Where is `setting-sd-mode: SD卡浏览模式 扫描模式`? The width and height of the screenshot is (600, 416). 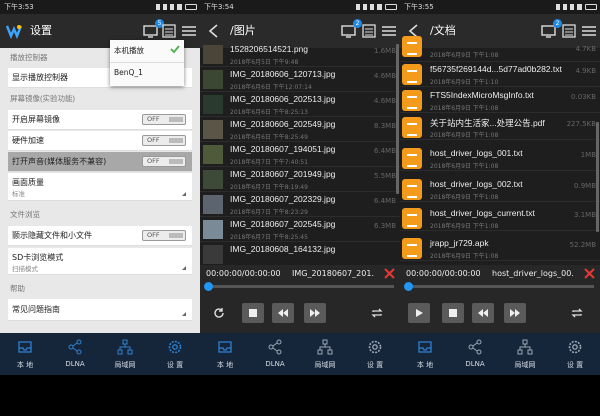
setting-sd-mode: SD卡浏览模式 扫描模式 is located at coordinates (100, 261).